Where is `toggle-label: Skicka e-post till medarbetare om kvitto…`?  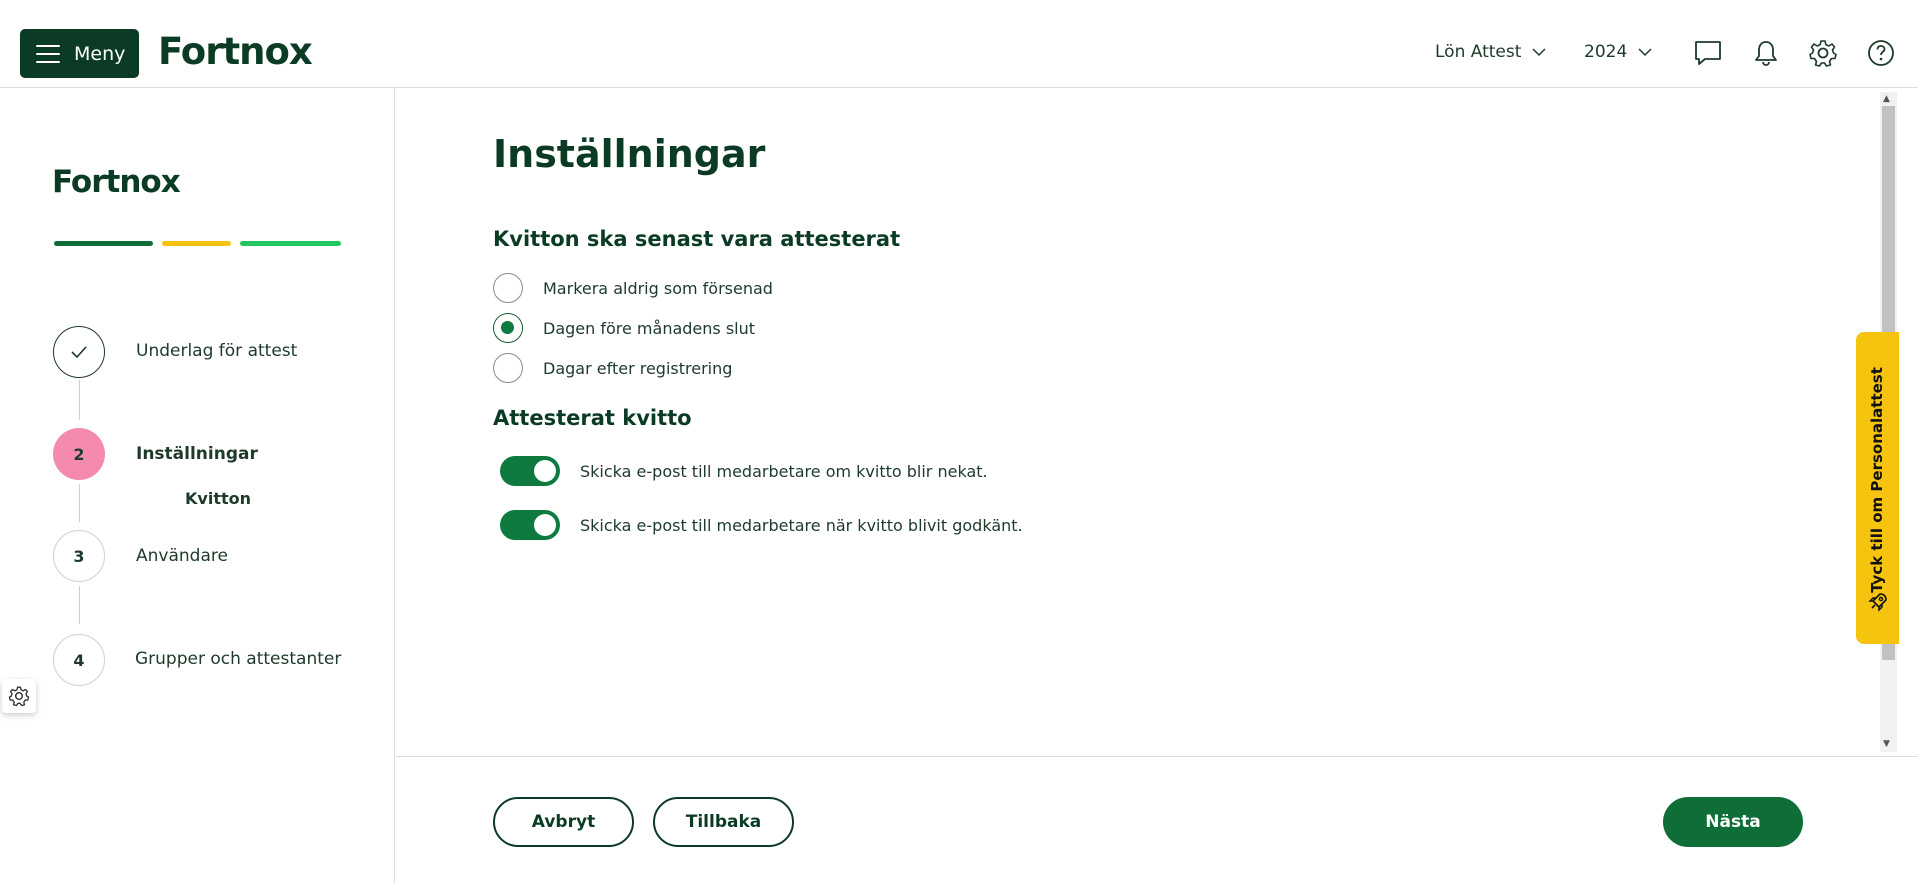 toggle-label: Skicka e-post till medarbetare om kvitto… is located at coordinates (784, 471).